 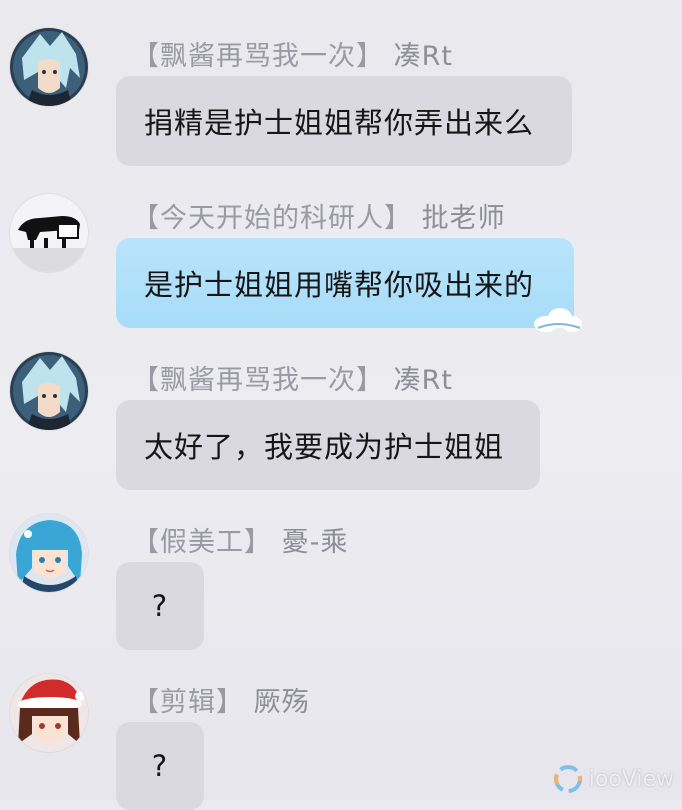 I want to click on message-bubble: 是护士姐姐用嘴帮你吸出来的, so click(x=349, y=285).